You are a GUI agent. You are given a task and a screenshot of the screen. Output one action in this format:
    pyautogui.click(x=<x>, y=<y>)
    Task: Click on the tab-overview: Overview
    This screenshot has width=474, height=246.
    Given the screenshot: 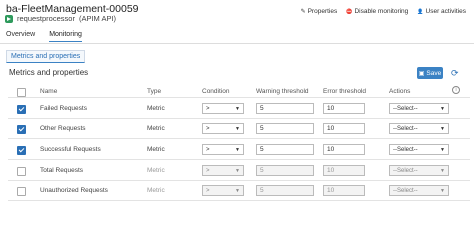 What is the action you would take?
    pyautogui.click(x=20, y=36)
    